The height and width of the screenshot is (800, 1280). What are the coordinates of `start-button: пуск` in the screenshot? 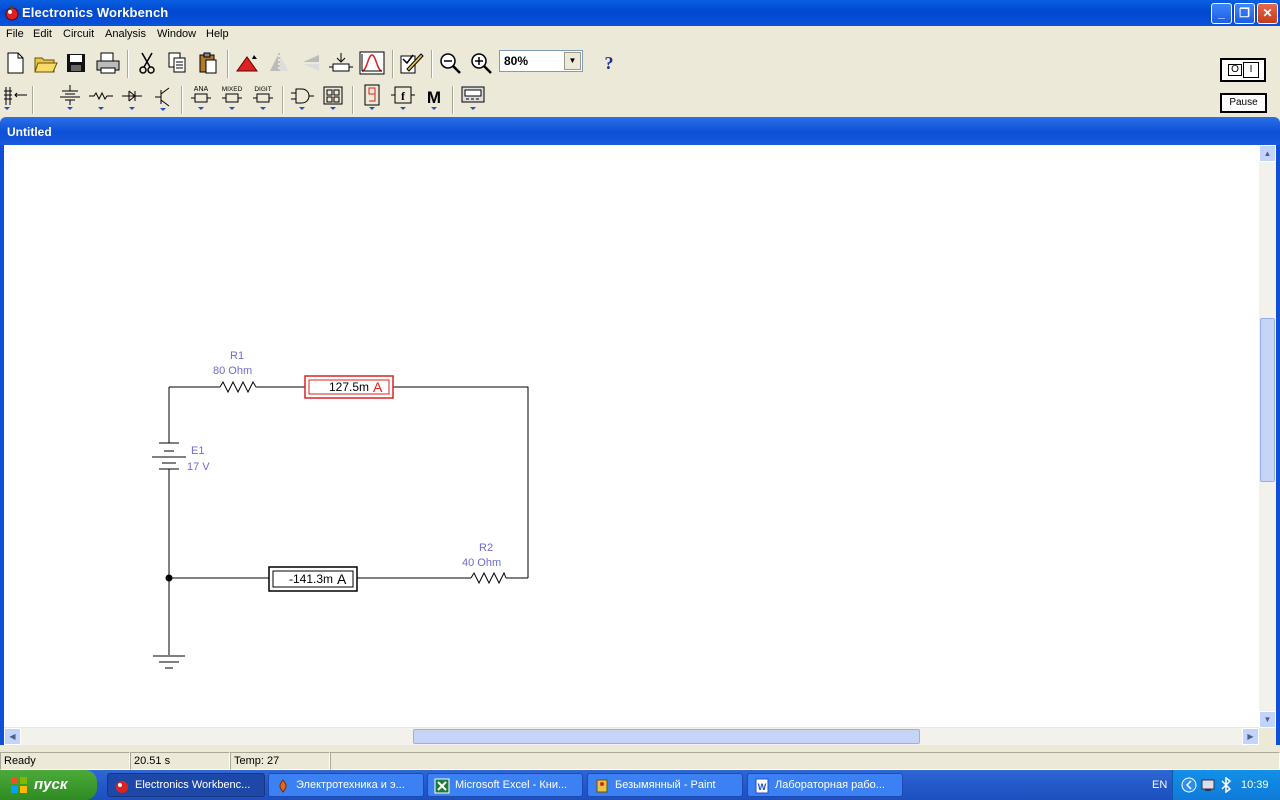 It's located at (48, 785).